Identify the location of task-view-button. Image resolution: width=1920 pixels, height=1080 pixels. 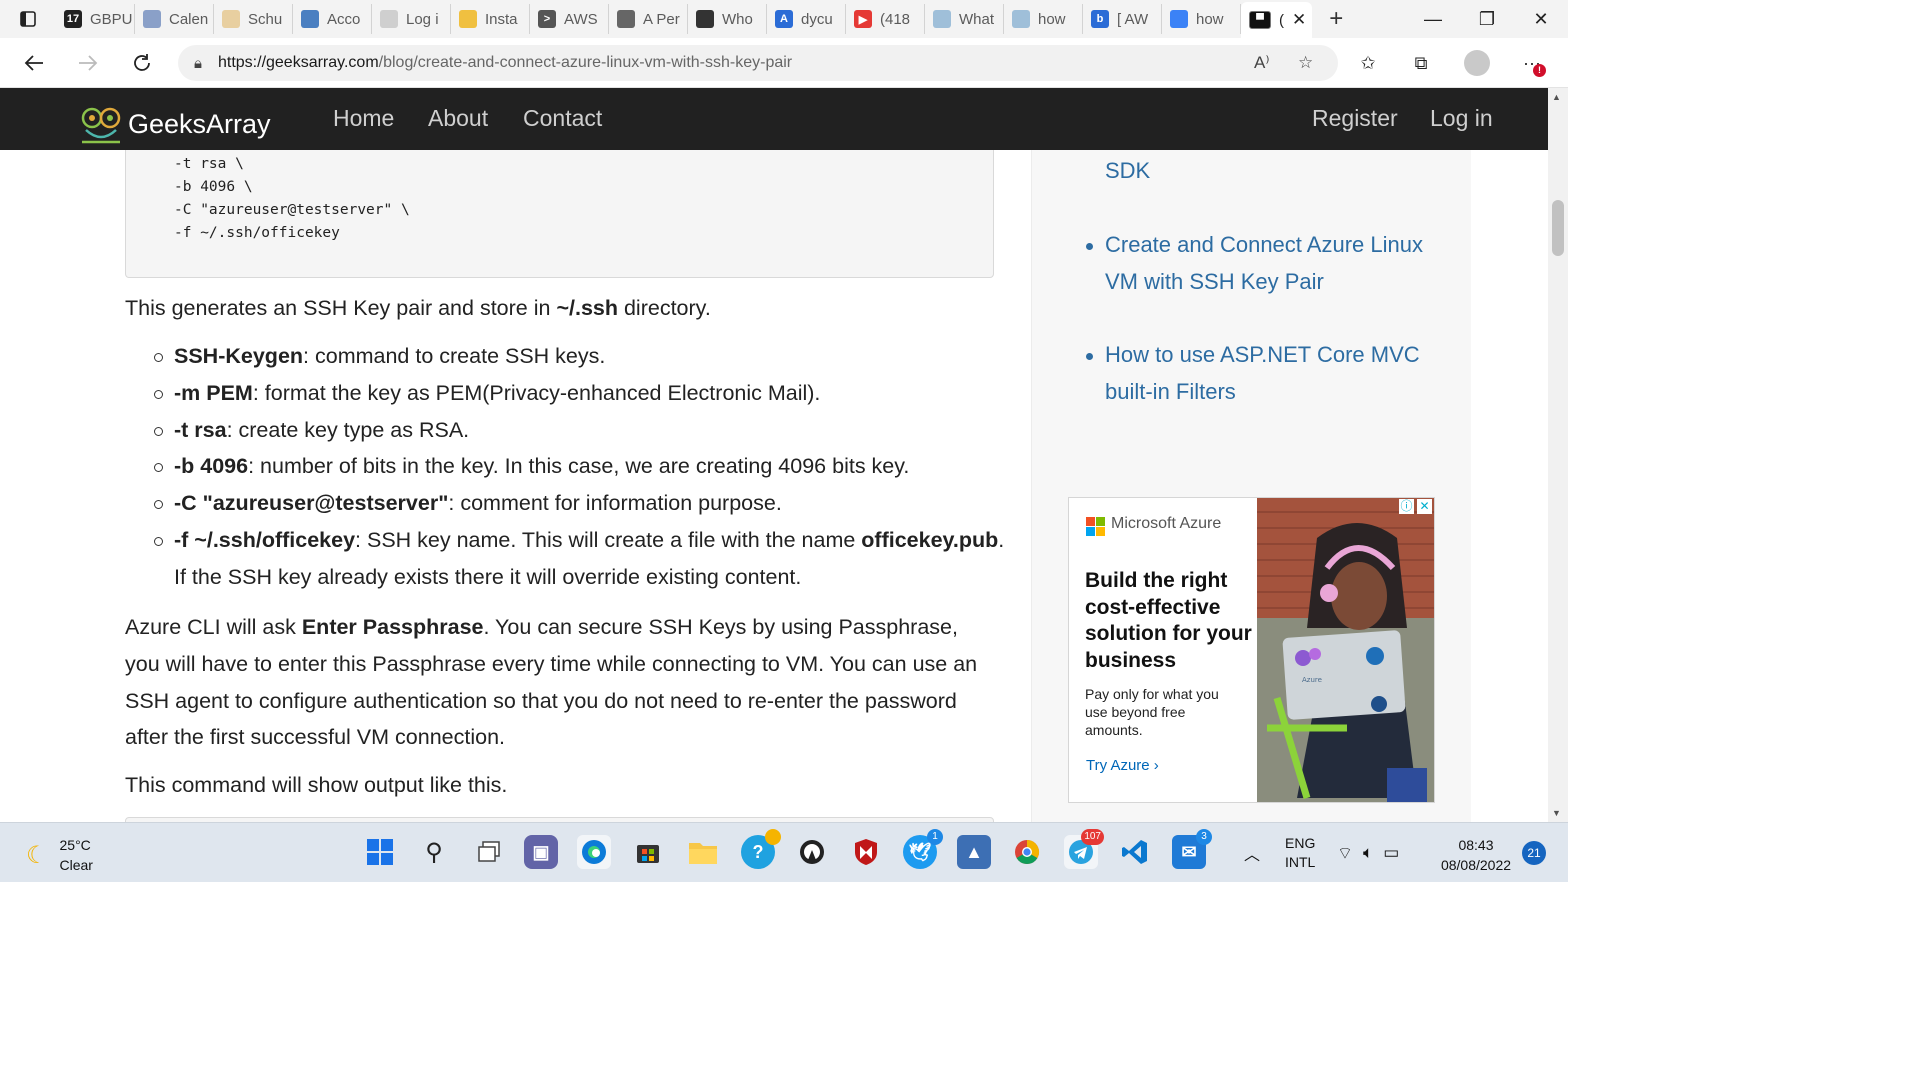
(489, 852).